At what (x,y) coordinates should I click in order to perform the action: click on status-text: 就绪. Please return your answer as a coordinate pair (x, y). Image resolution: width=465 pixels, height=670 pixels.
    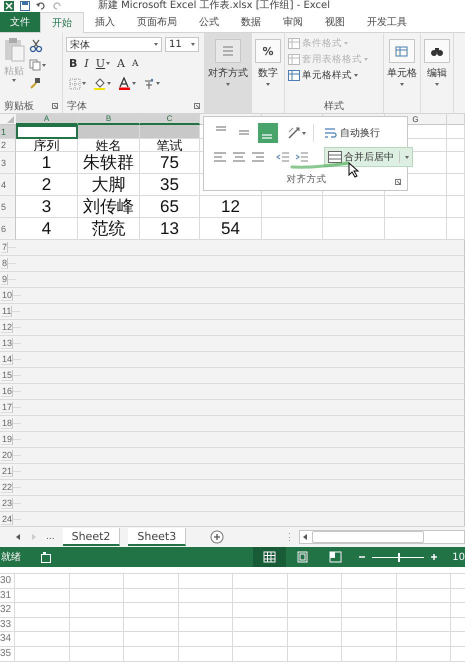
    Looking at the image, I should click on (10, 557).